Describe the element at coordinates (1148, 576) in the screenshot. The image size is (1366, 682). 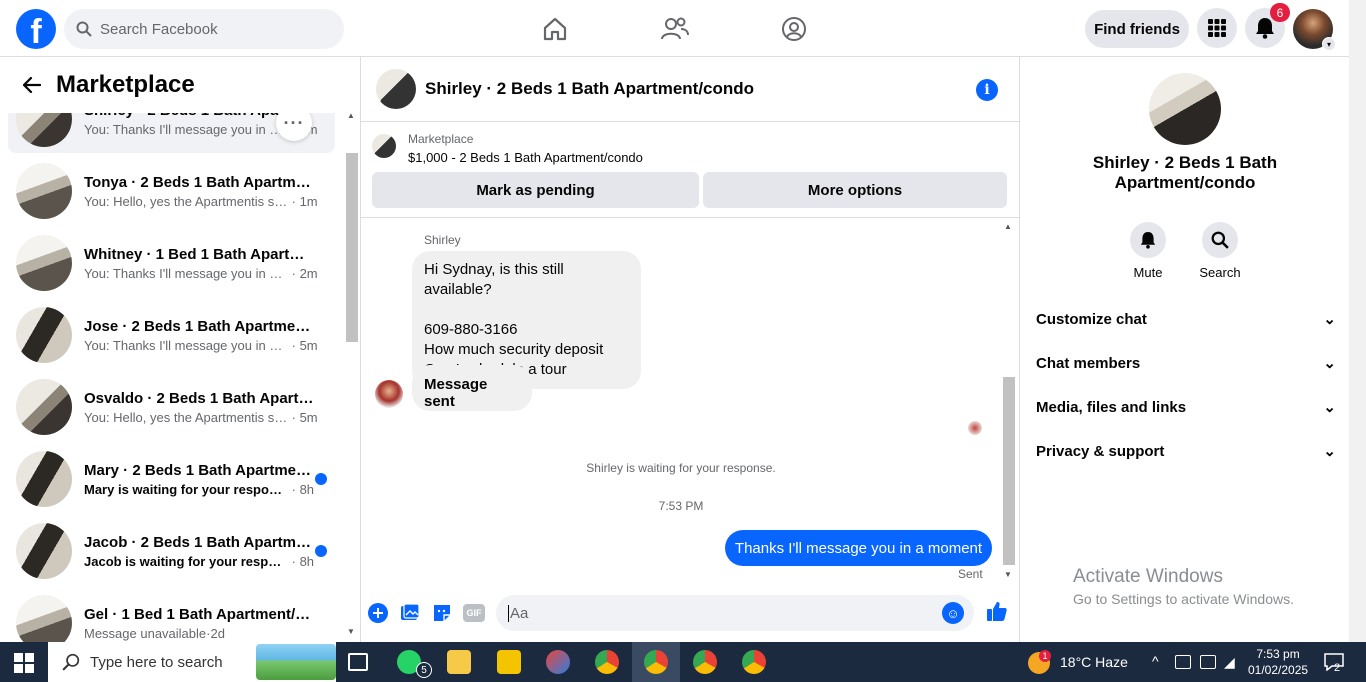
I see `watermark-title: Activate Windows` at that location.